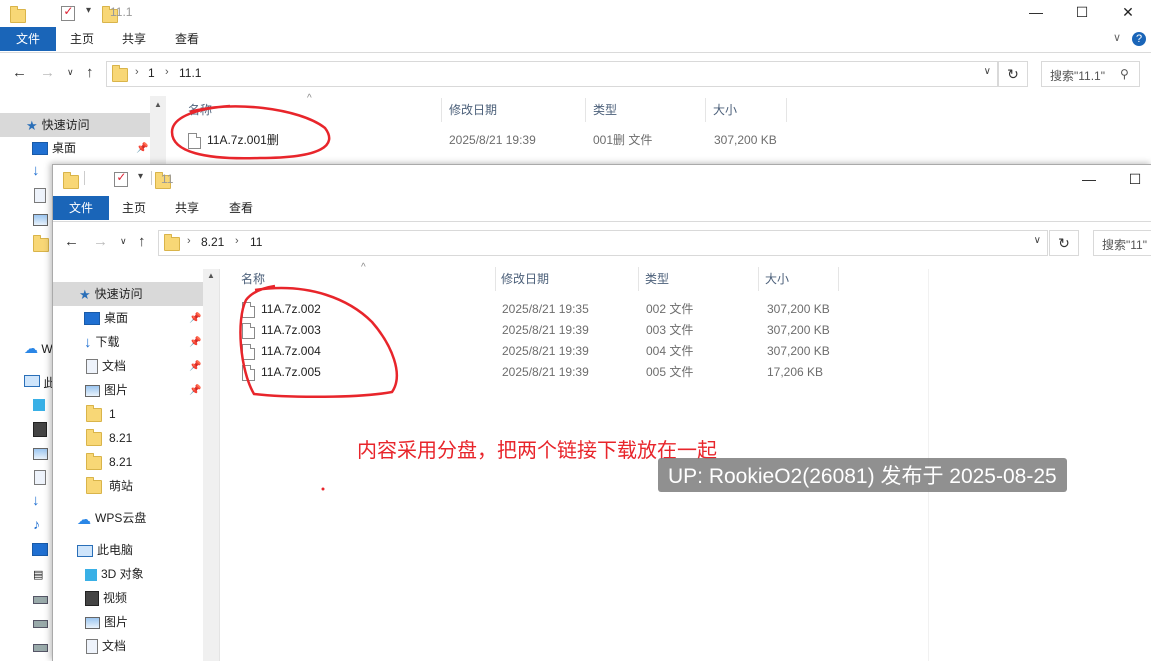  I want to click on annotation-overlay, so click(284, 297).